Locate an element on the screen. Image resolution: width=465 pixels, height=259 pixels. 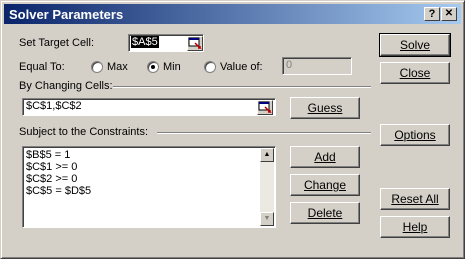
radio-min-label: Min is located at coordinates (172, 67).